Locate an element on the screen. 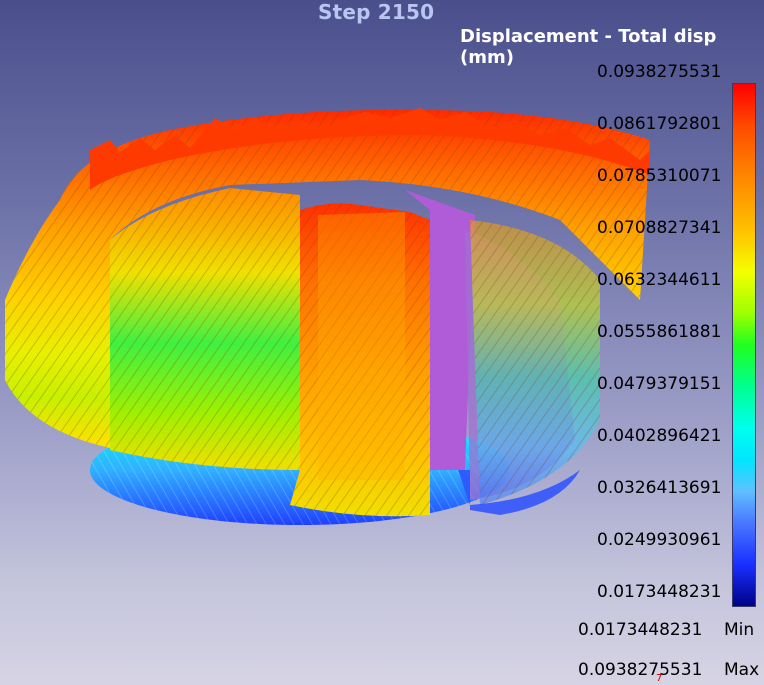  colorbar-tick: 0.0173448231 is located at coordinates (659, 592).